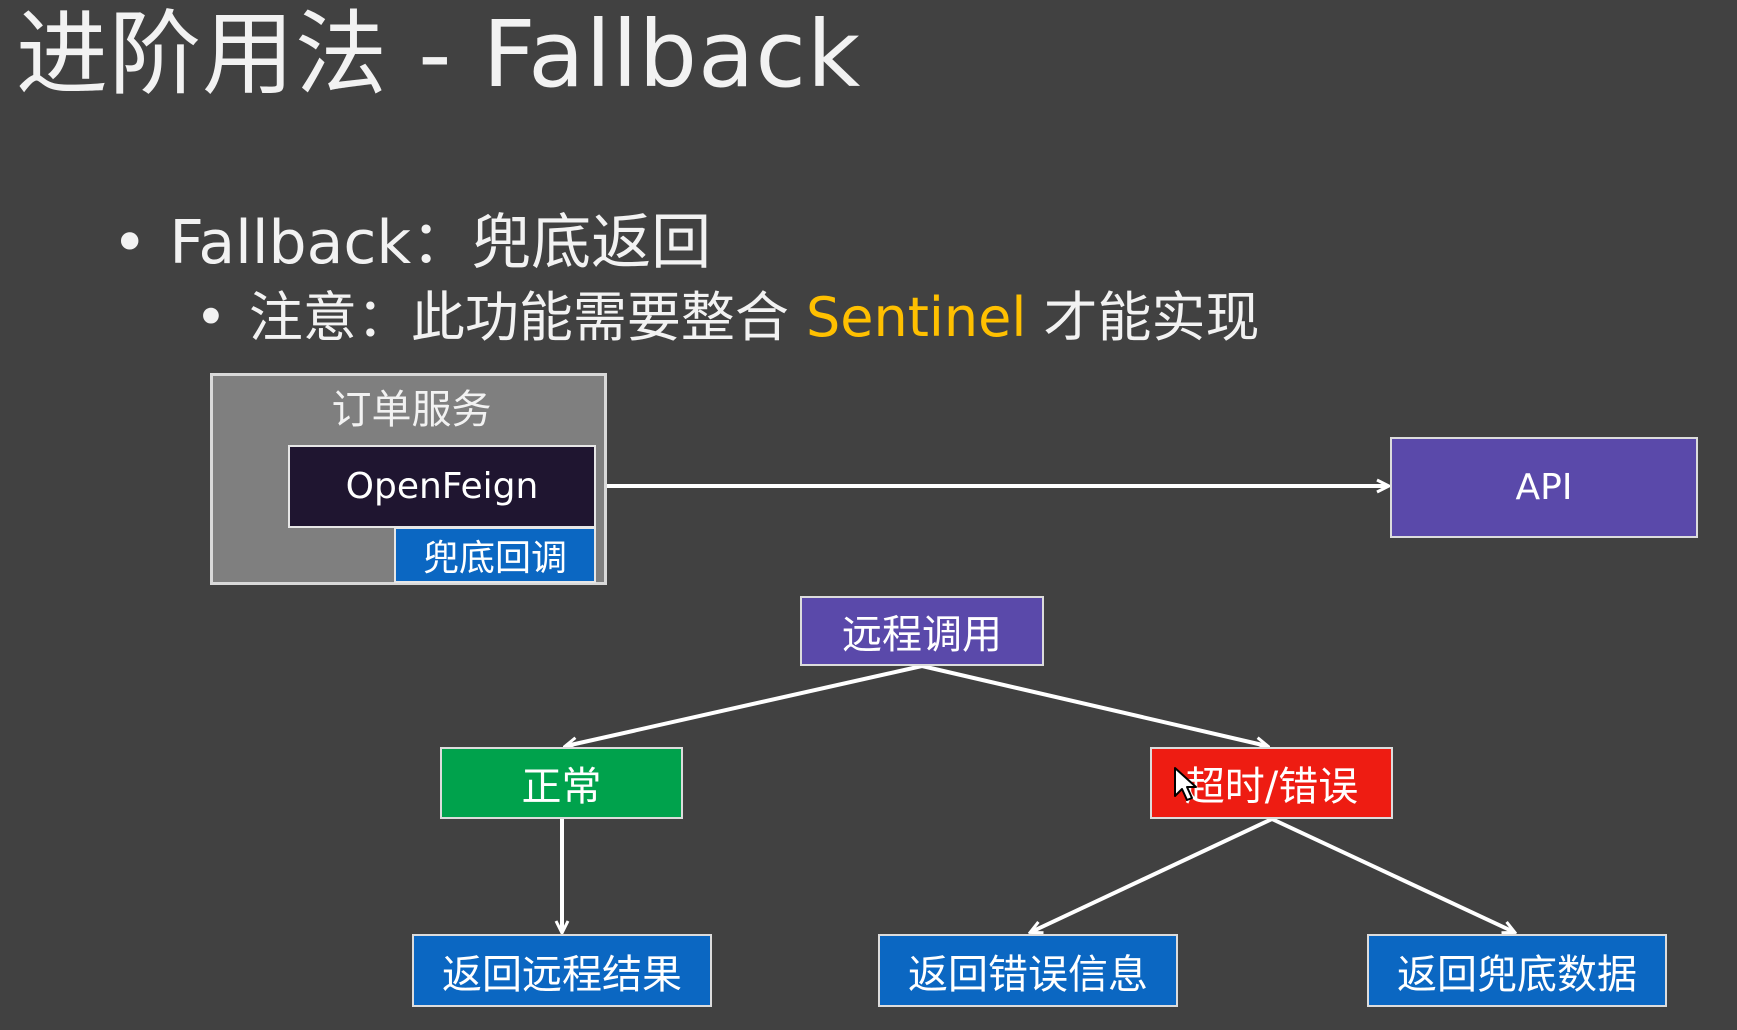 The image size is (1737, 1030). Describe the element at coordinates (1517, 970) in the screenshot. I see `return-fallback-data-box: 返回兜底数据` at that location.